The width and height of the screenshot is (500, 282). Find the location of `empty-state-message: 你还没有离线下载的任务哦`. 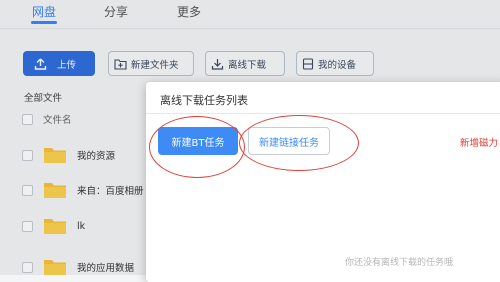

empty-state-message: 你还没有离线下载的任务哦 is located at coordinates (399, 263).